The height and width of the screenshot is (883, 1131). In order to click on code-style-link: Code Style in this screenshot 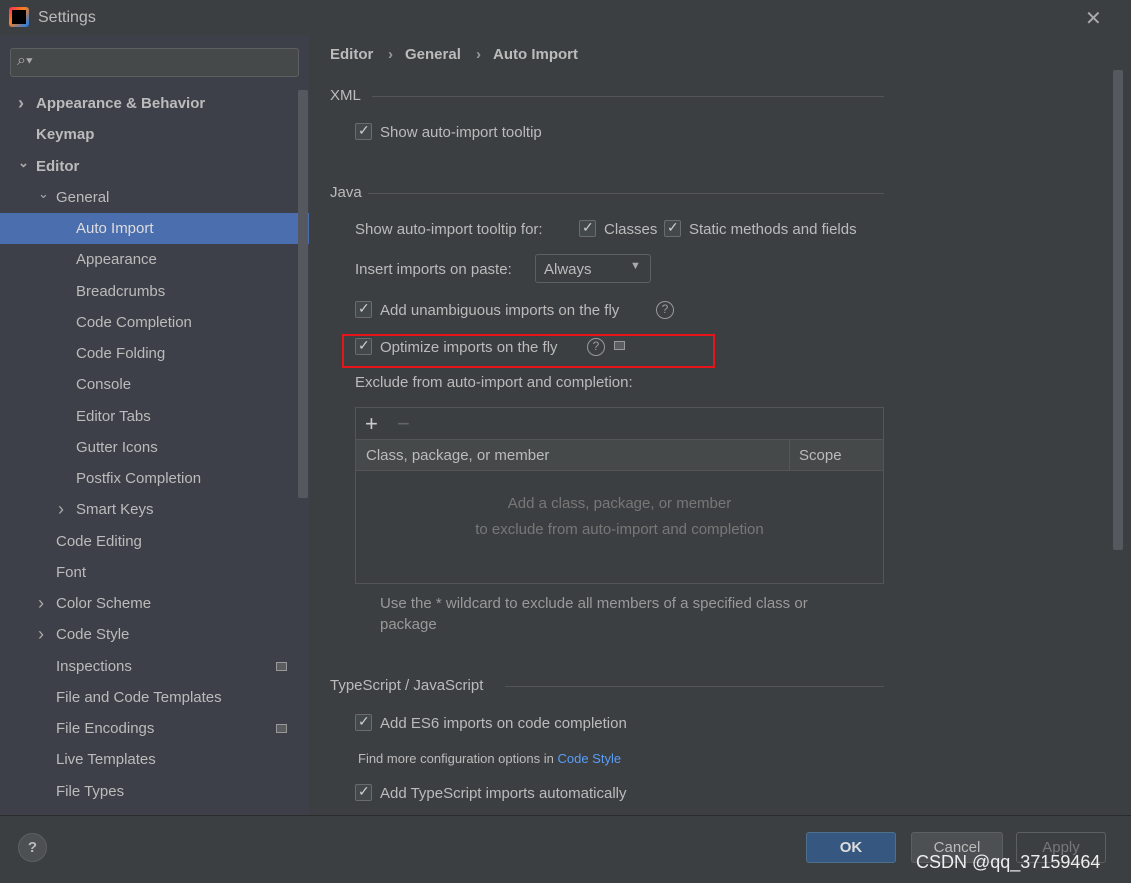, I will do `click(589, 758)`.